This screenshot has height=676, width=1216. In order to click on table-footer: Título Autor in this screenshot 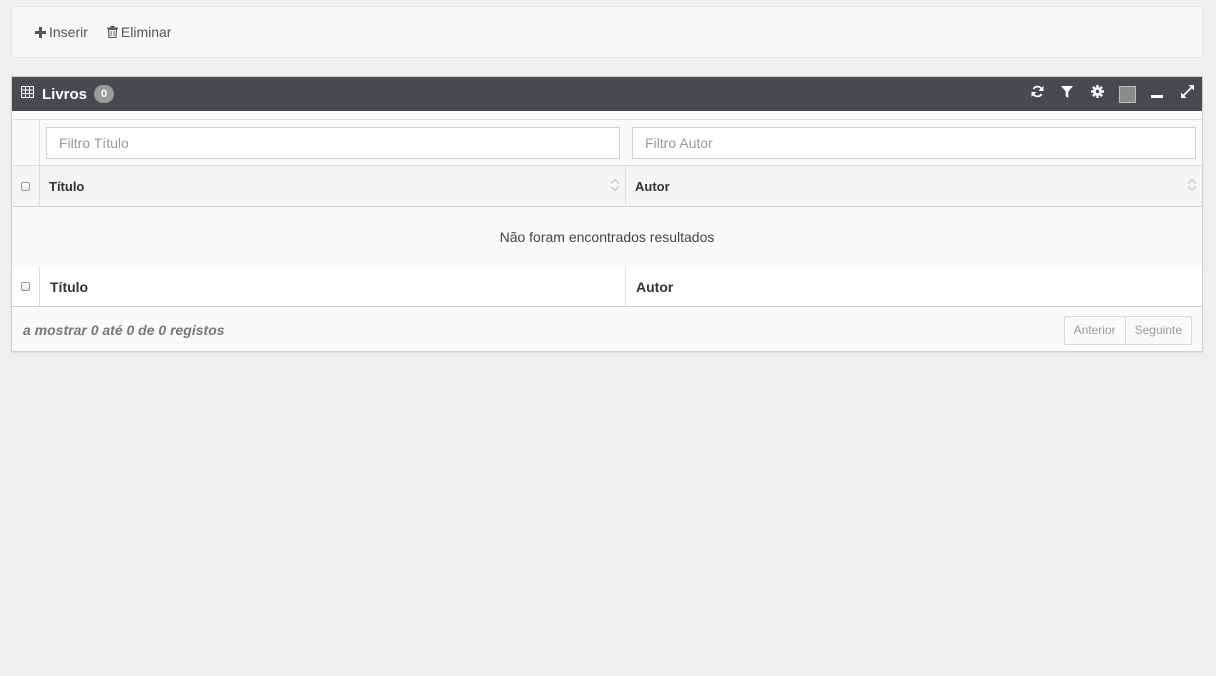, I will do `click(607, 287)`.